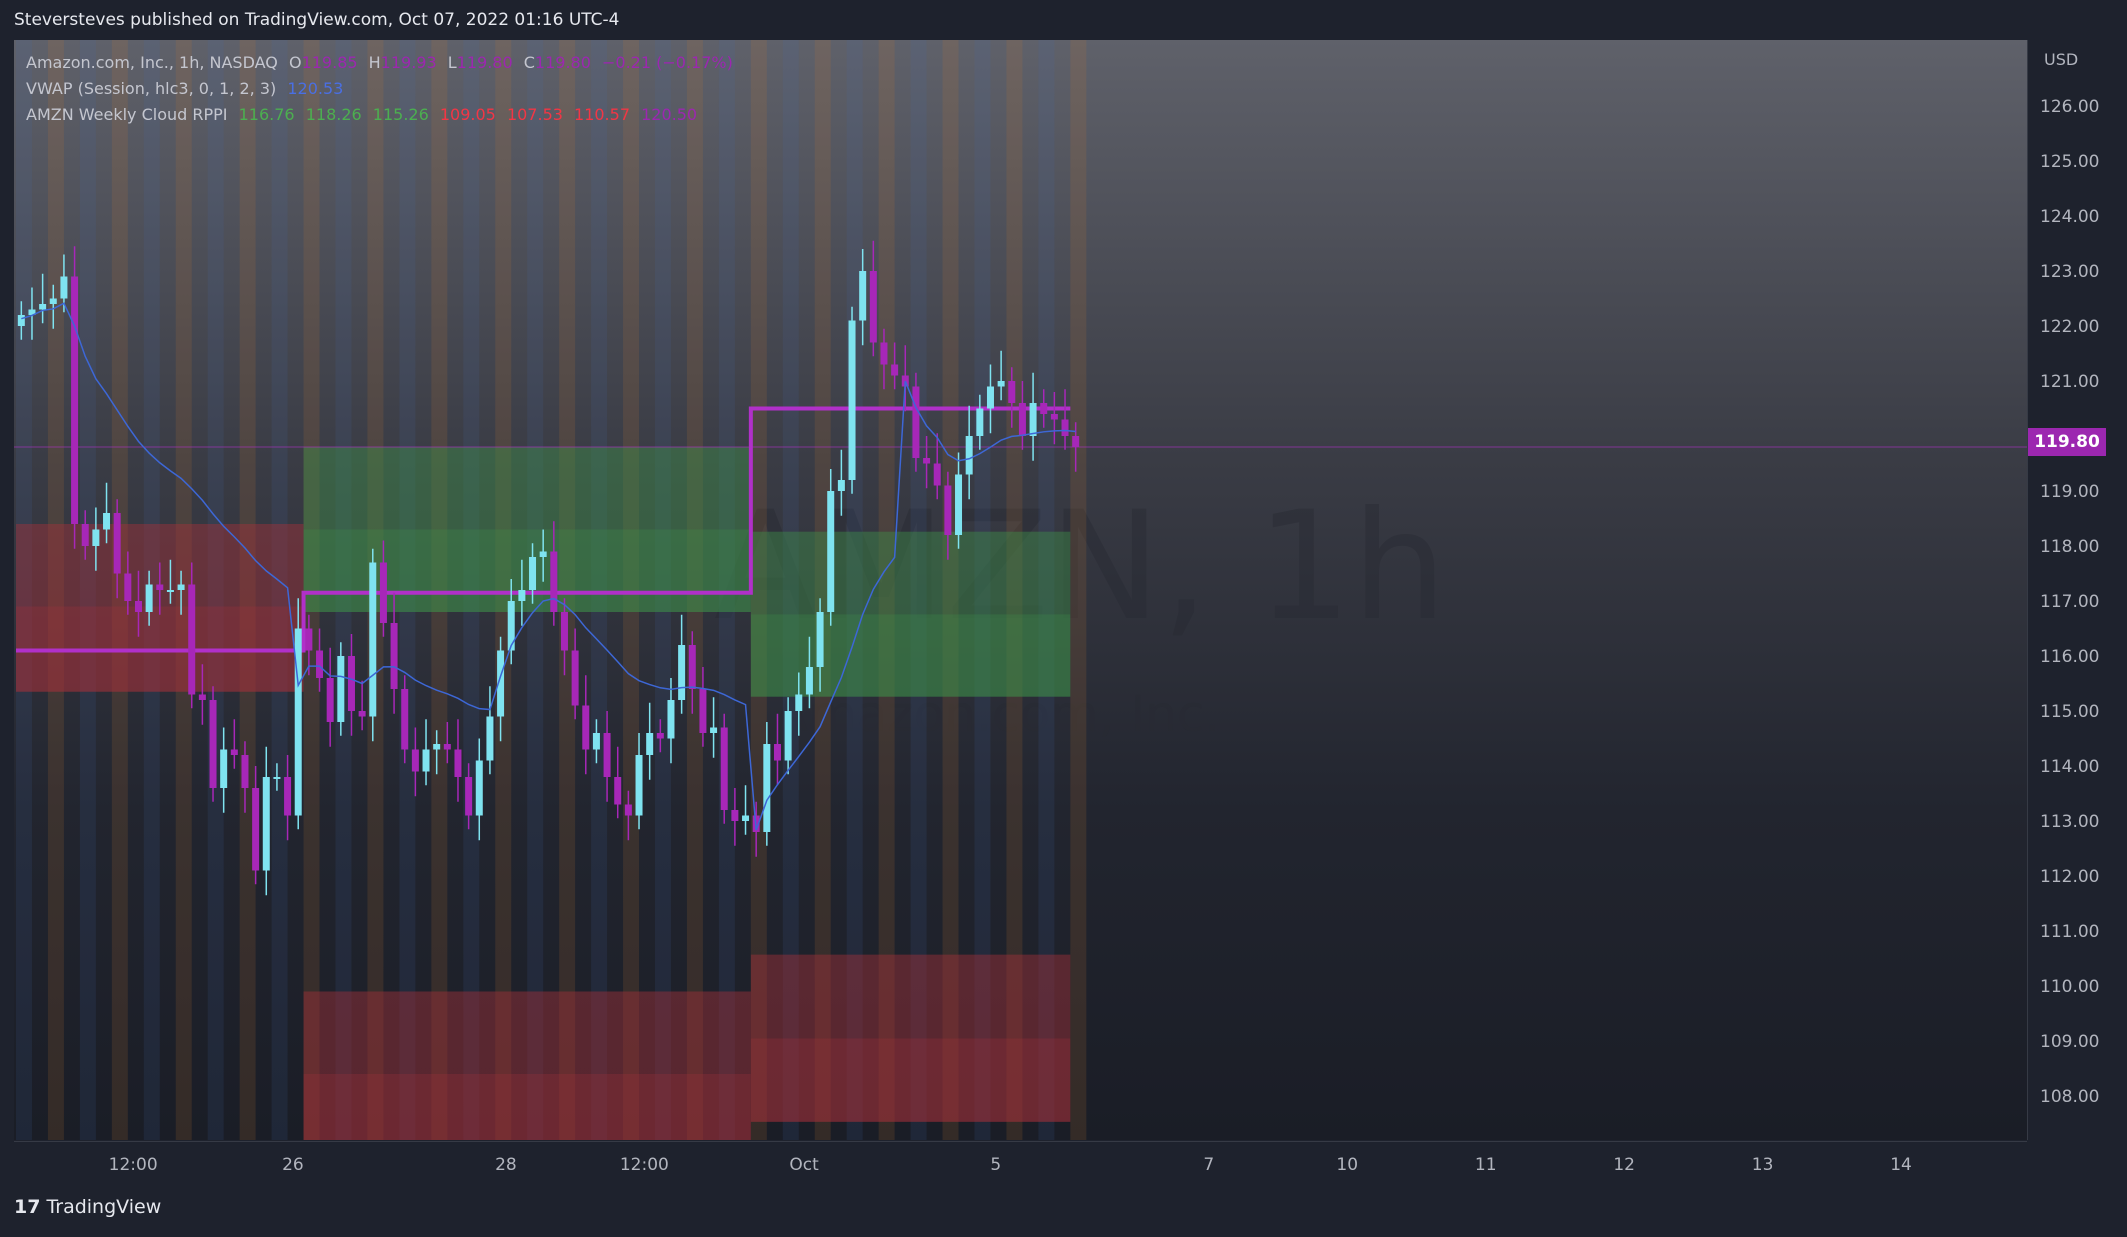 The image size is (2127, 1237). I want to click on legend-cloud-value: 107.53, so click(534, 114).